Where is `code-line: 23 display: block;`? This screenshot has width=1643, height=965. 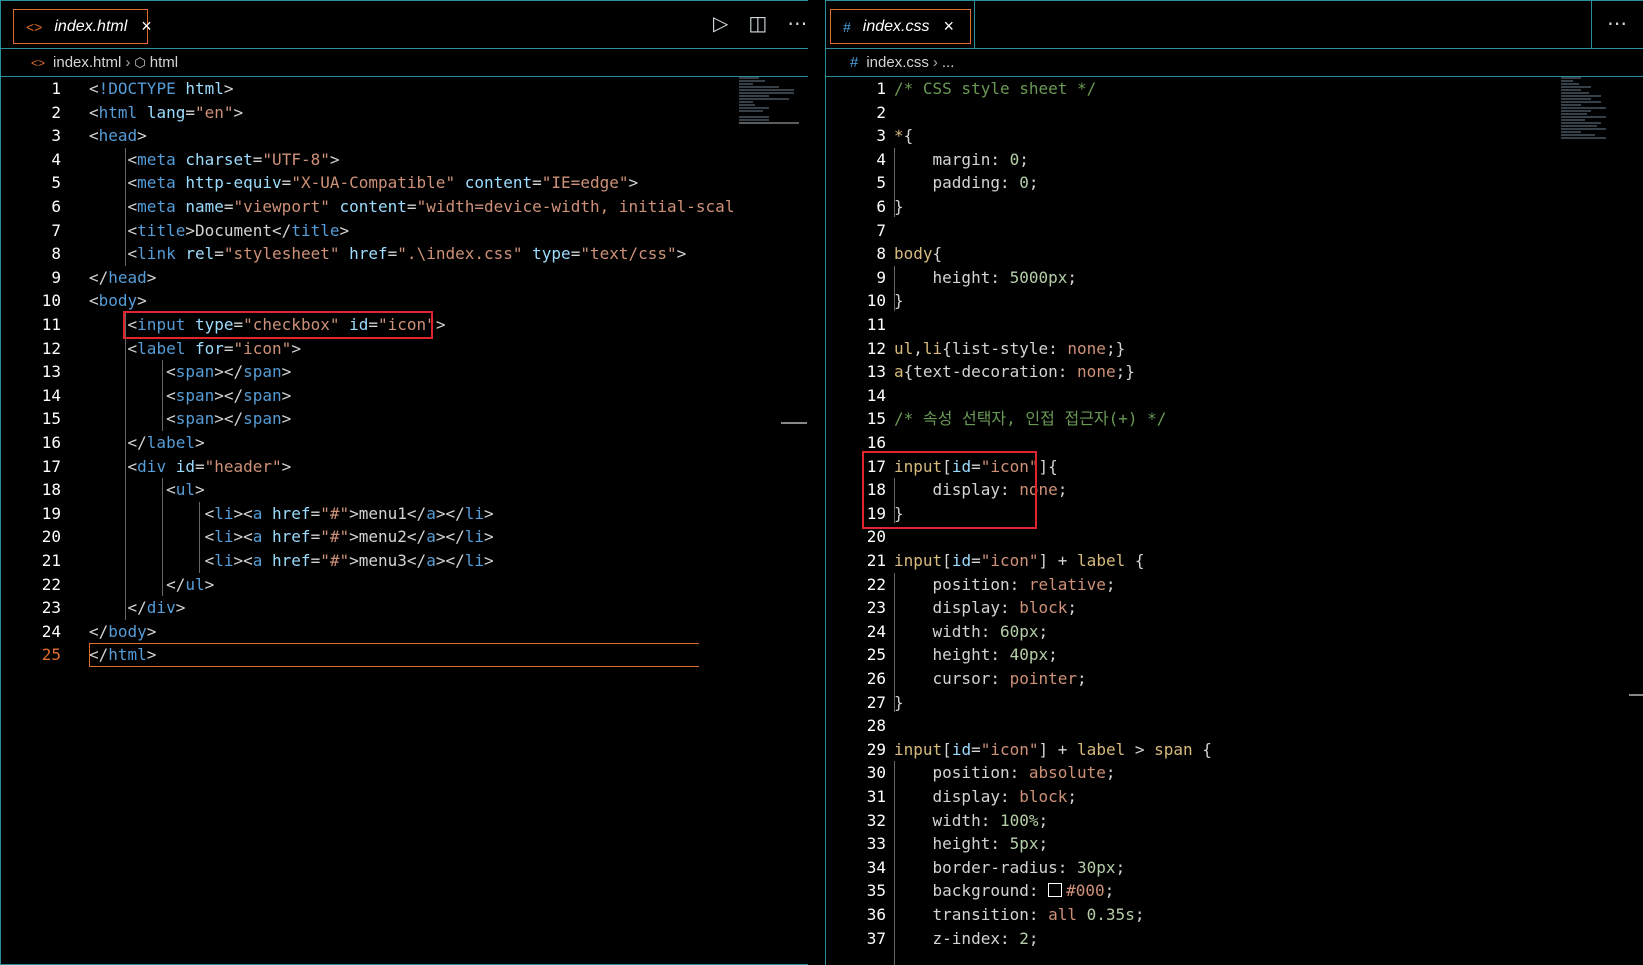
code-line: 23 display: block; is located at coordinates (1234, 608).